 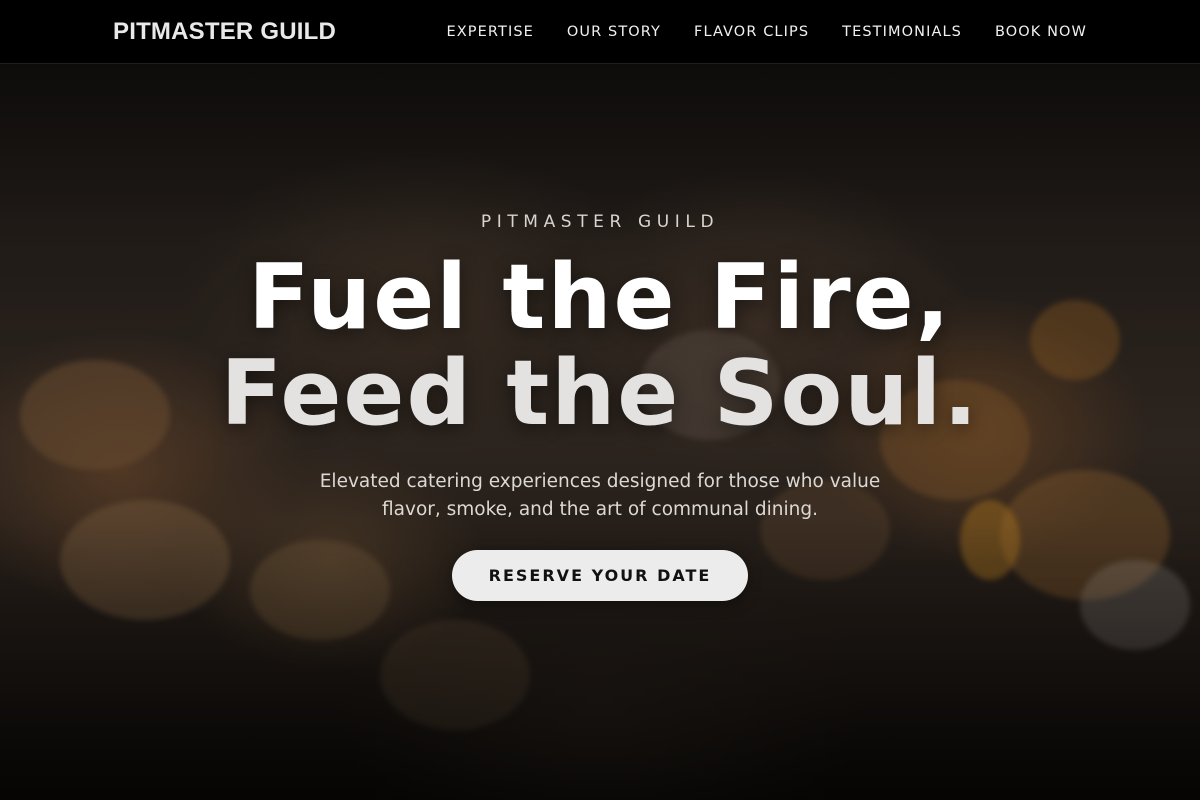 What do you see at coordinates (489, 32) in the screenshot?
I see `nav-link-expertise: EXPERTISE` at bounding box center [489, 32].